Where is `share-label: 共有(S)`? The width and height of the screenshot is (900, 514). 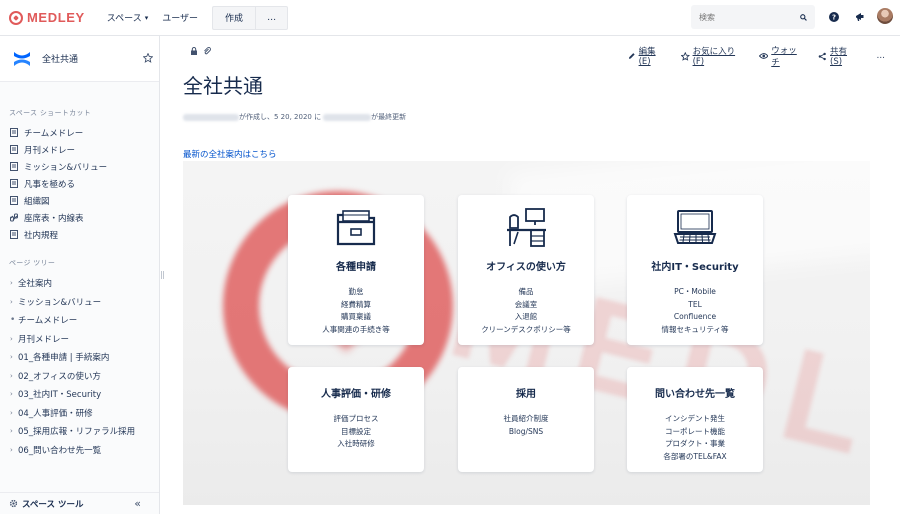
share-label: 共有(S) is located at coordinates (839, 57).